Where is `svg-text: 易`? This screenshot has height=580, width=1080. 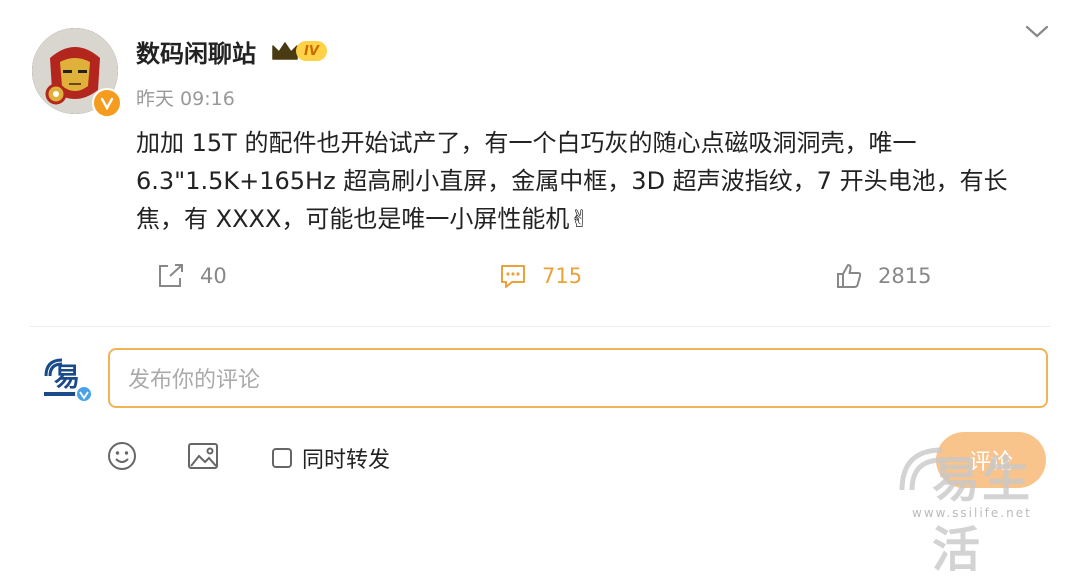 svg-text: 易 is located at coordinates (67, 378).